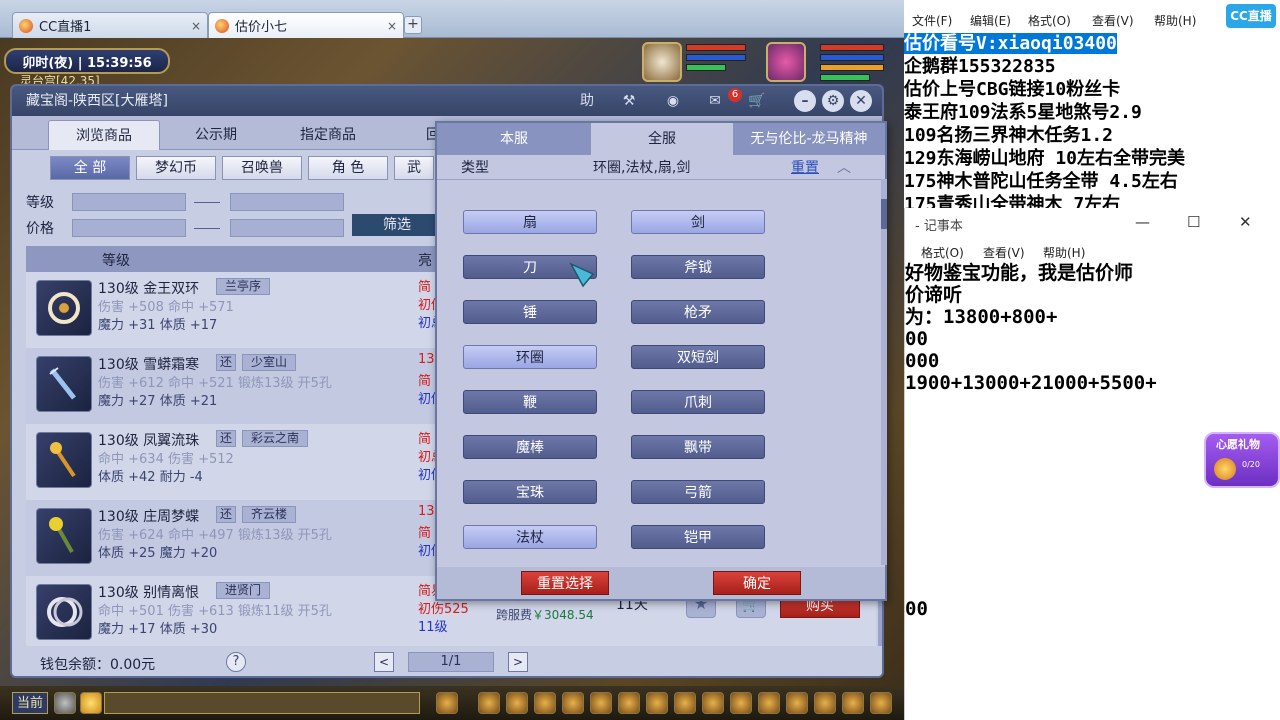  What do you see at coordinates (226, 514) in the screenshot?
I see `return-tag: 还` at bounding box center [226, 514].